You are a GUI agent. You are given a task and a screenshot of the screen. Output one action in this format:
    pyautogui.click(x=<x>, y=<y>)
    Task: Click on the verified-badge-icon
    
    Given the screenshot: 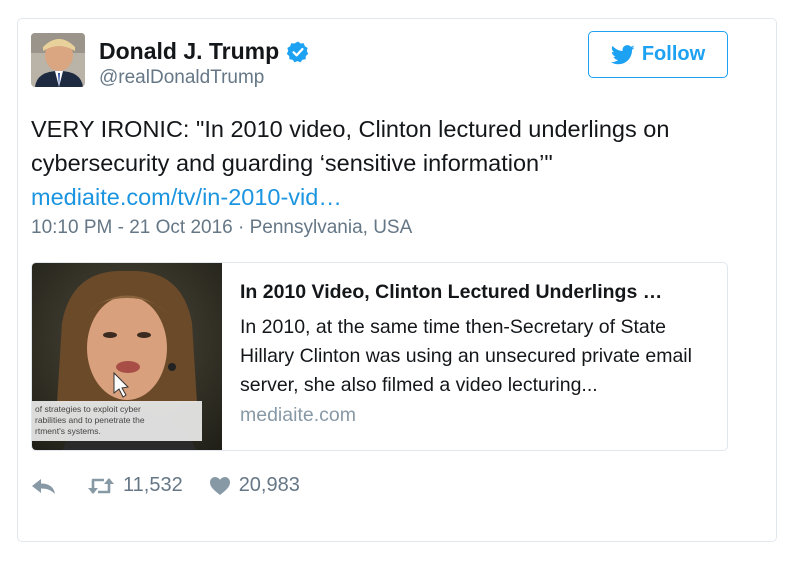 What is the action you would take?
    pyautogui.click(x=297, y=51)
    